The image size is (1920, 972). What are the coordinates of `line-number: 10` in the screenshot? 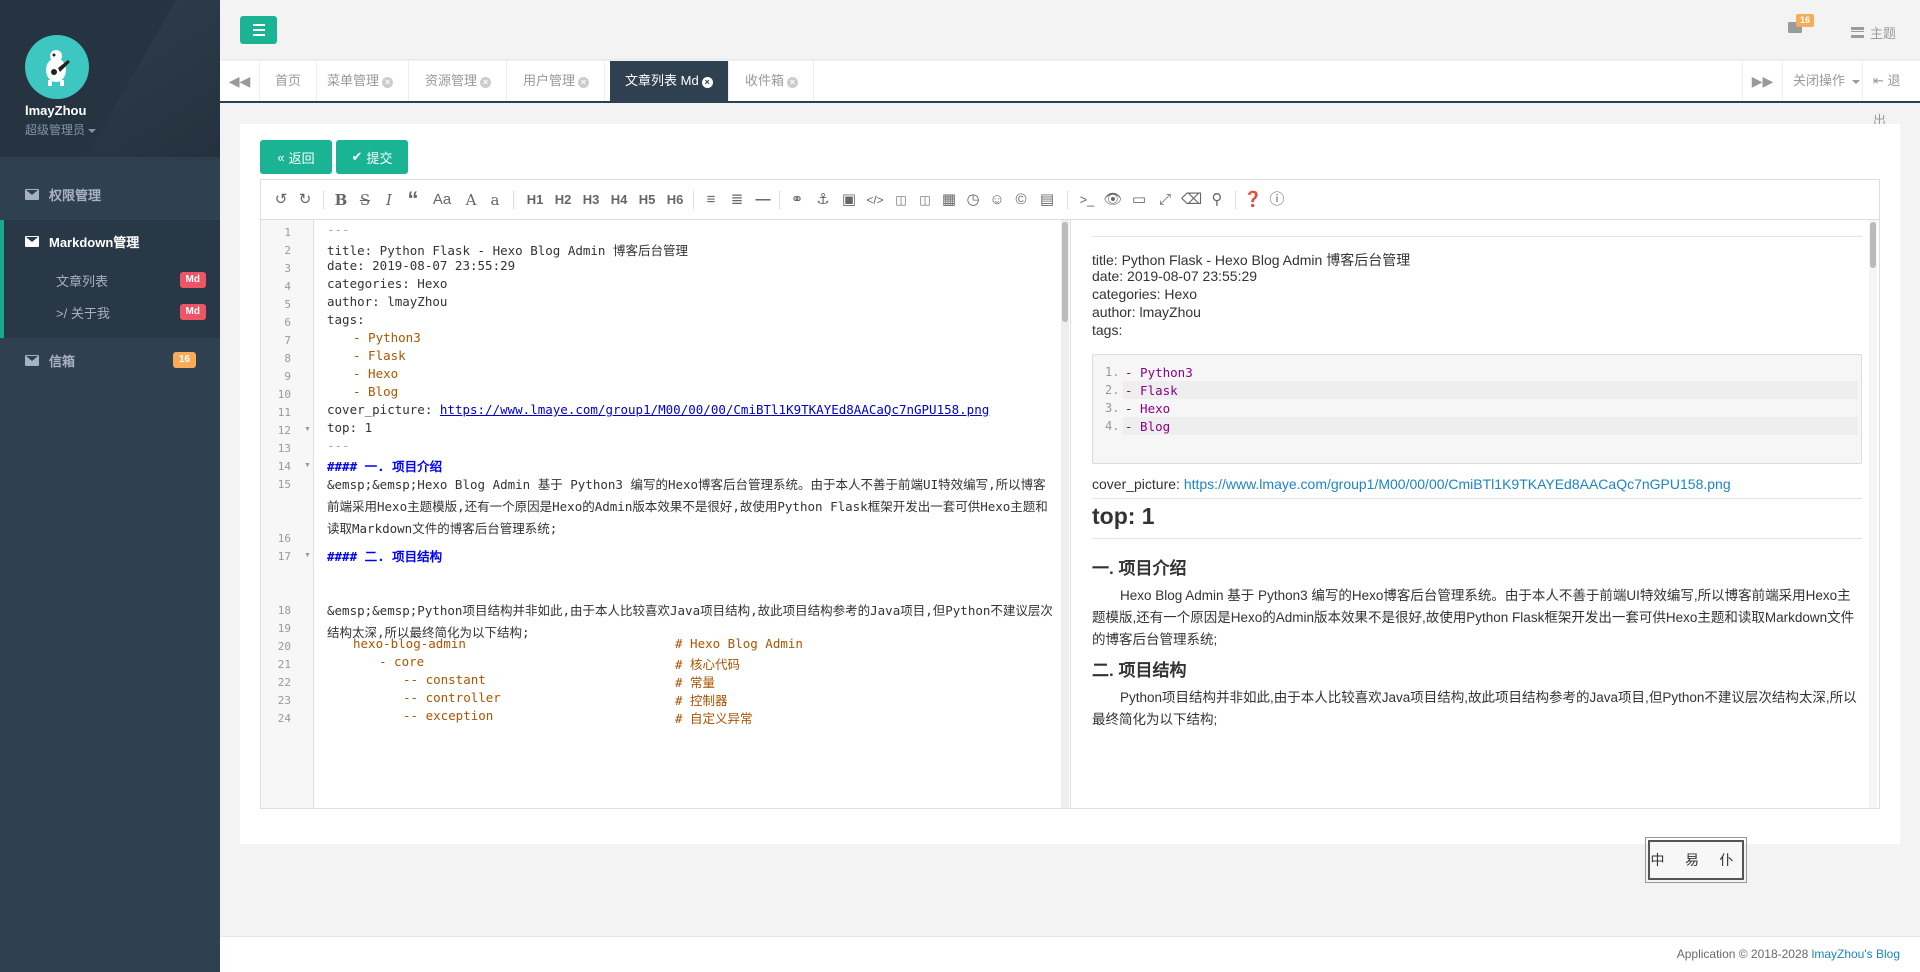 It's located at (284, 394).